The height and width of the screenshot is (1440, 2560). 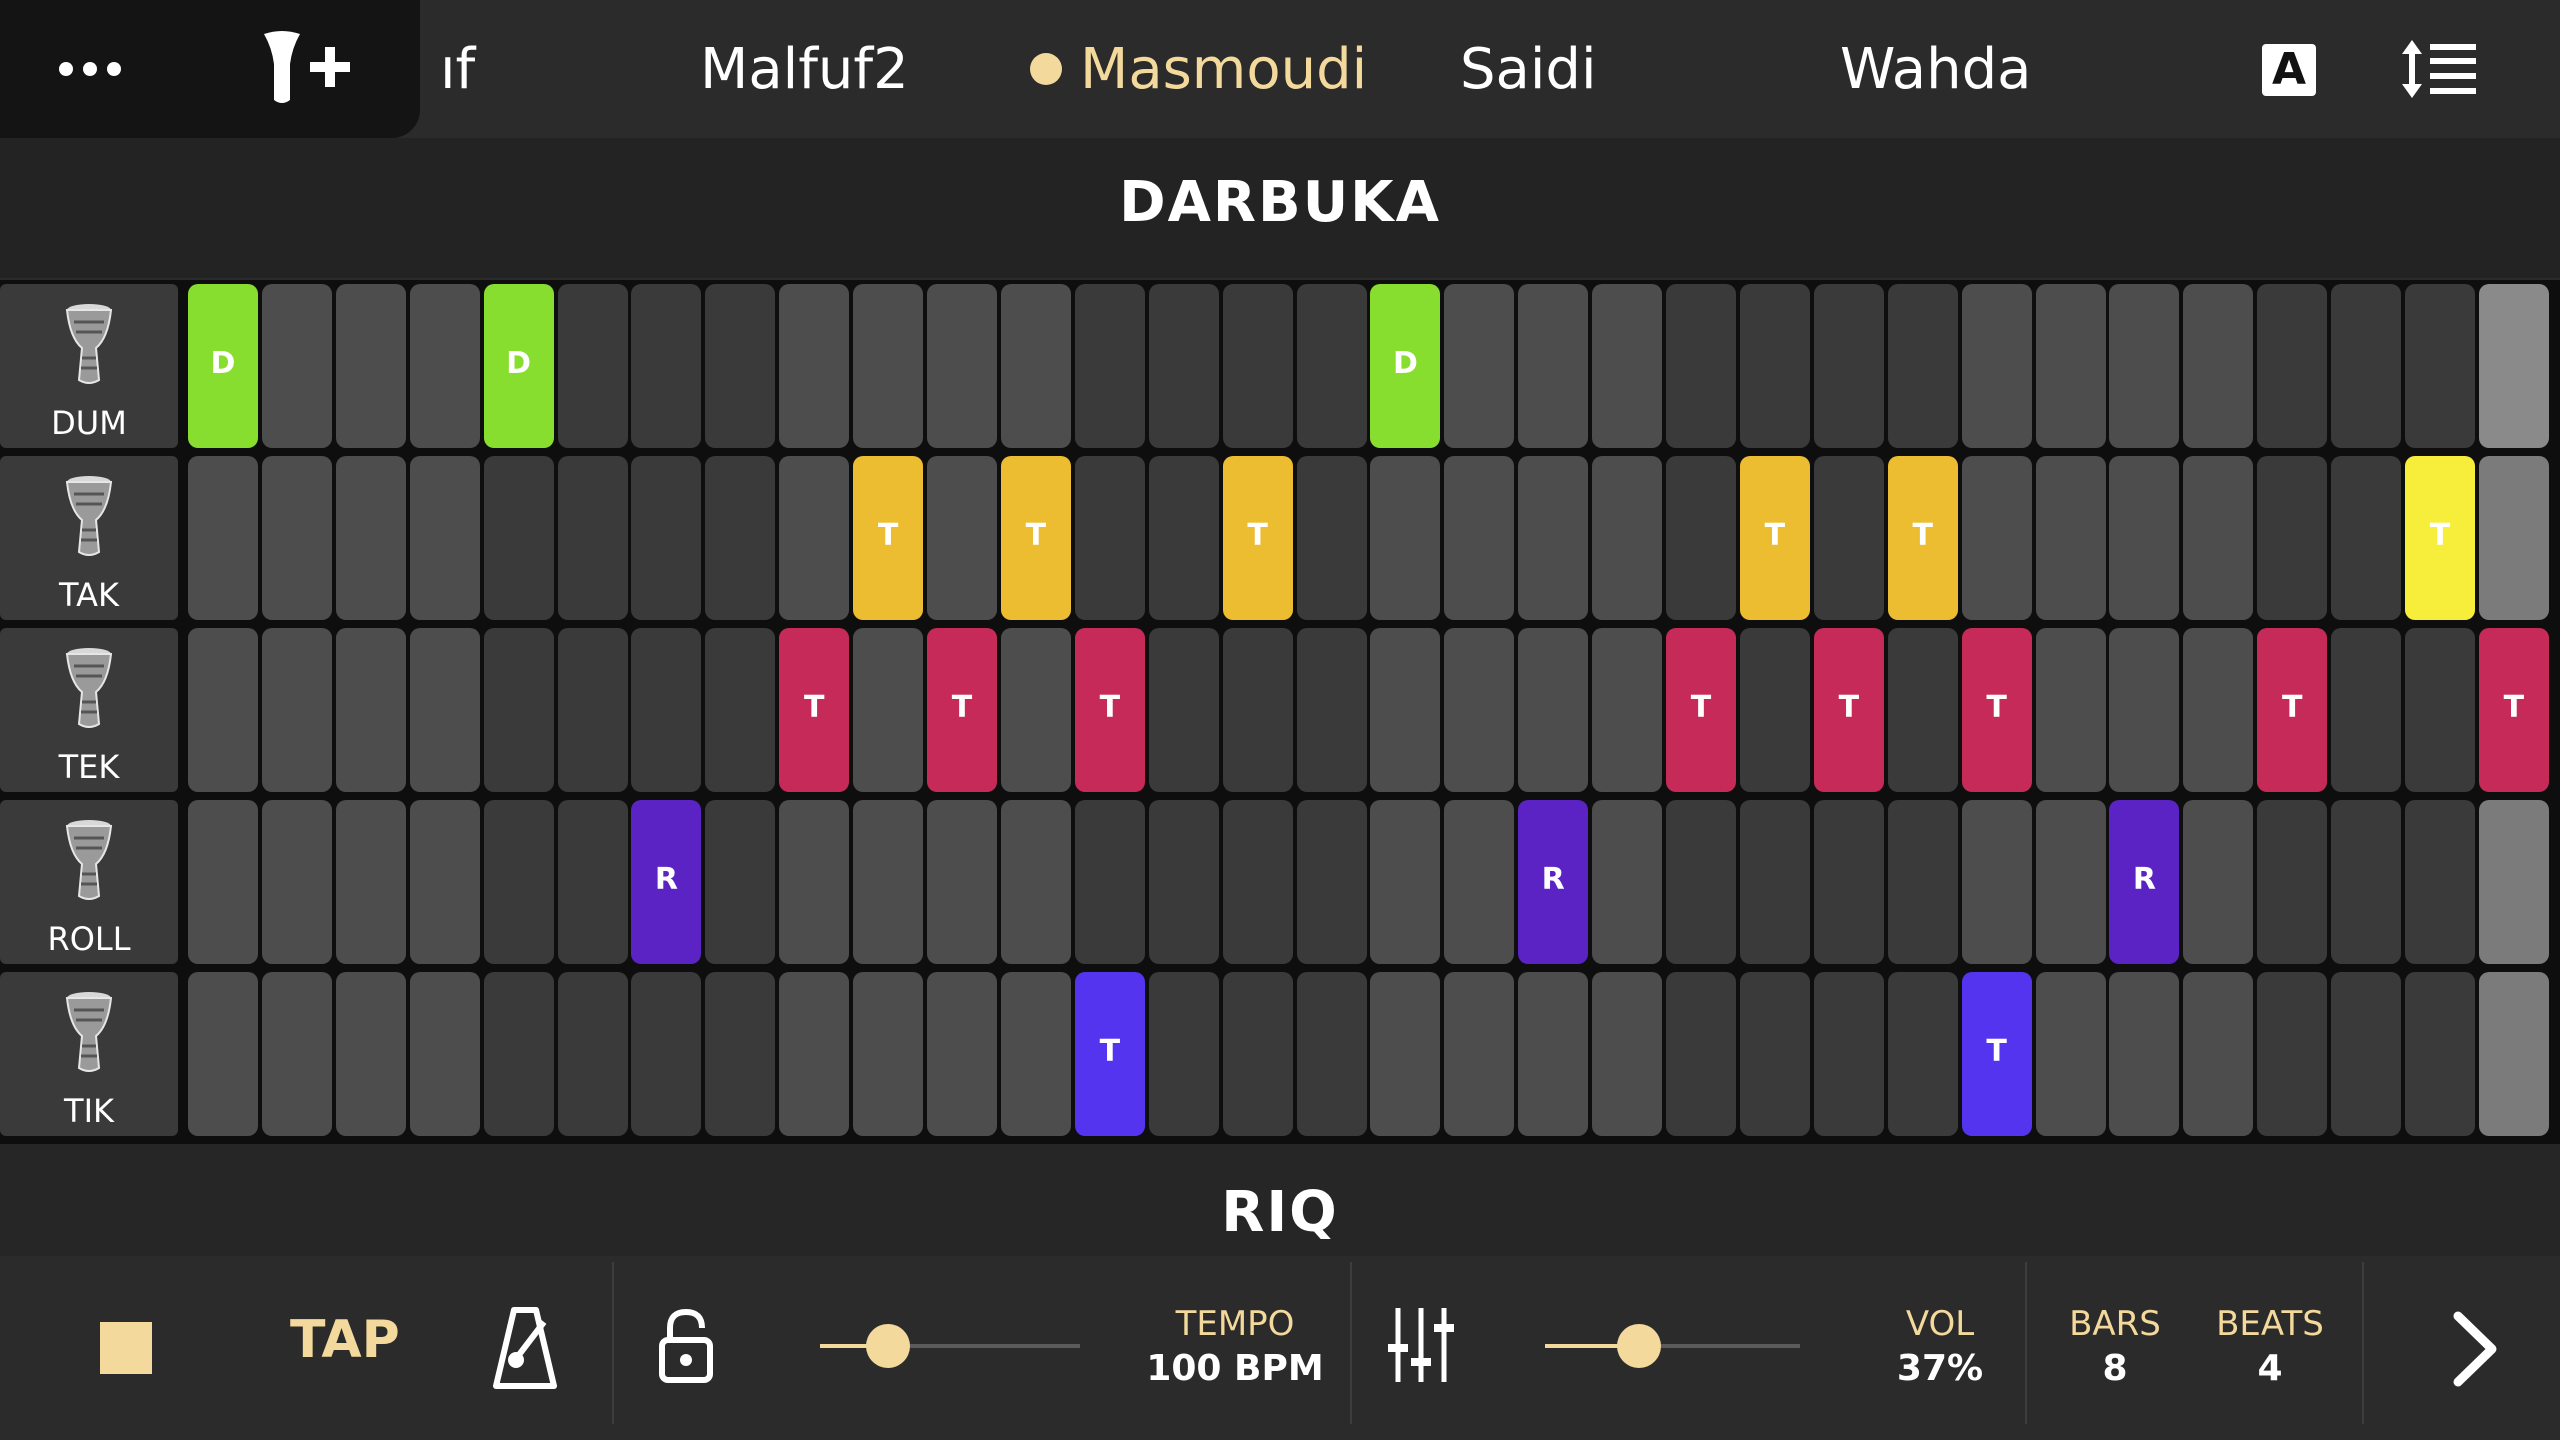 What do you see at coordinates (686, 1346) in the screenshot?
I see `unlock-icon` at bounding box center [686, 1346].